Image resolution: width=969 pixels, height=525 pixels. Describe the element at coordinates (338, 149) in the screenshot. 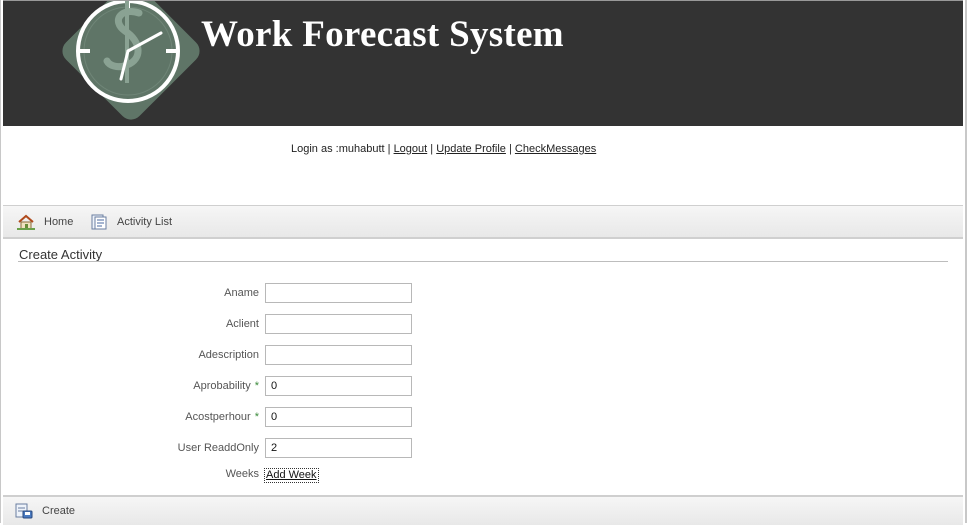

I see `login-status: Login as :muhabutt` at that location.